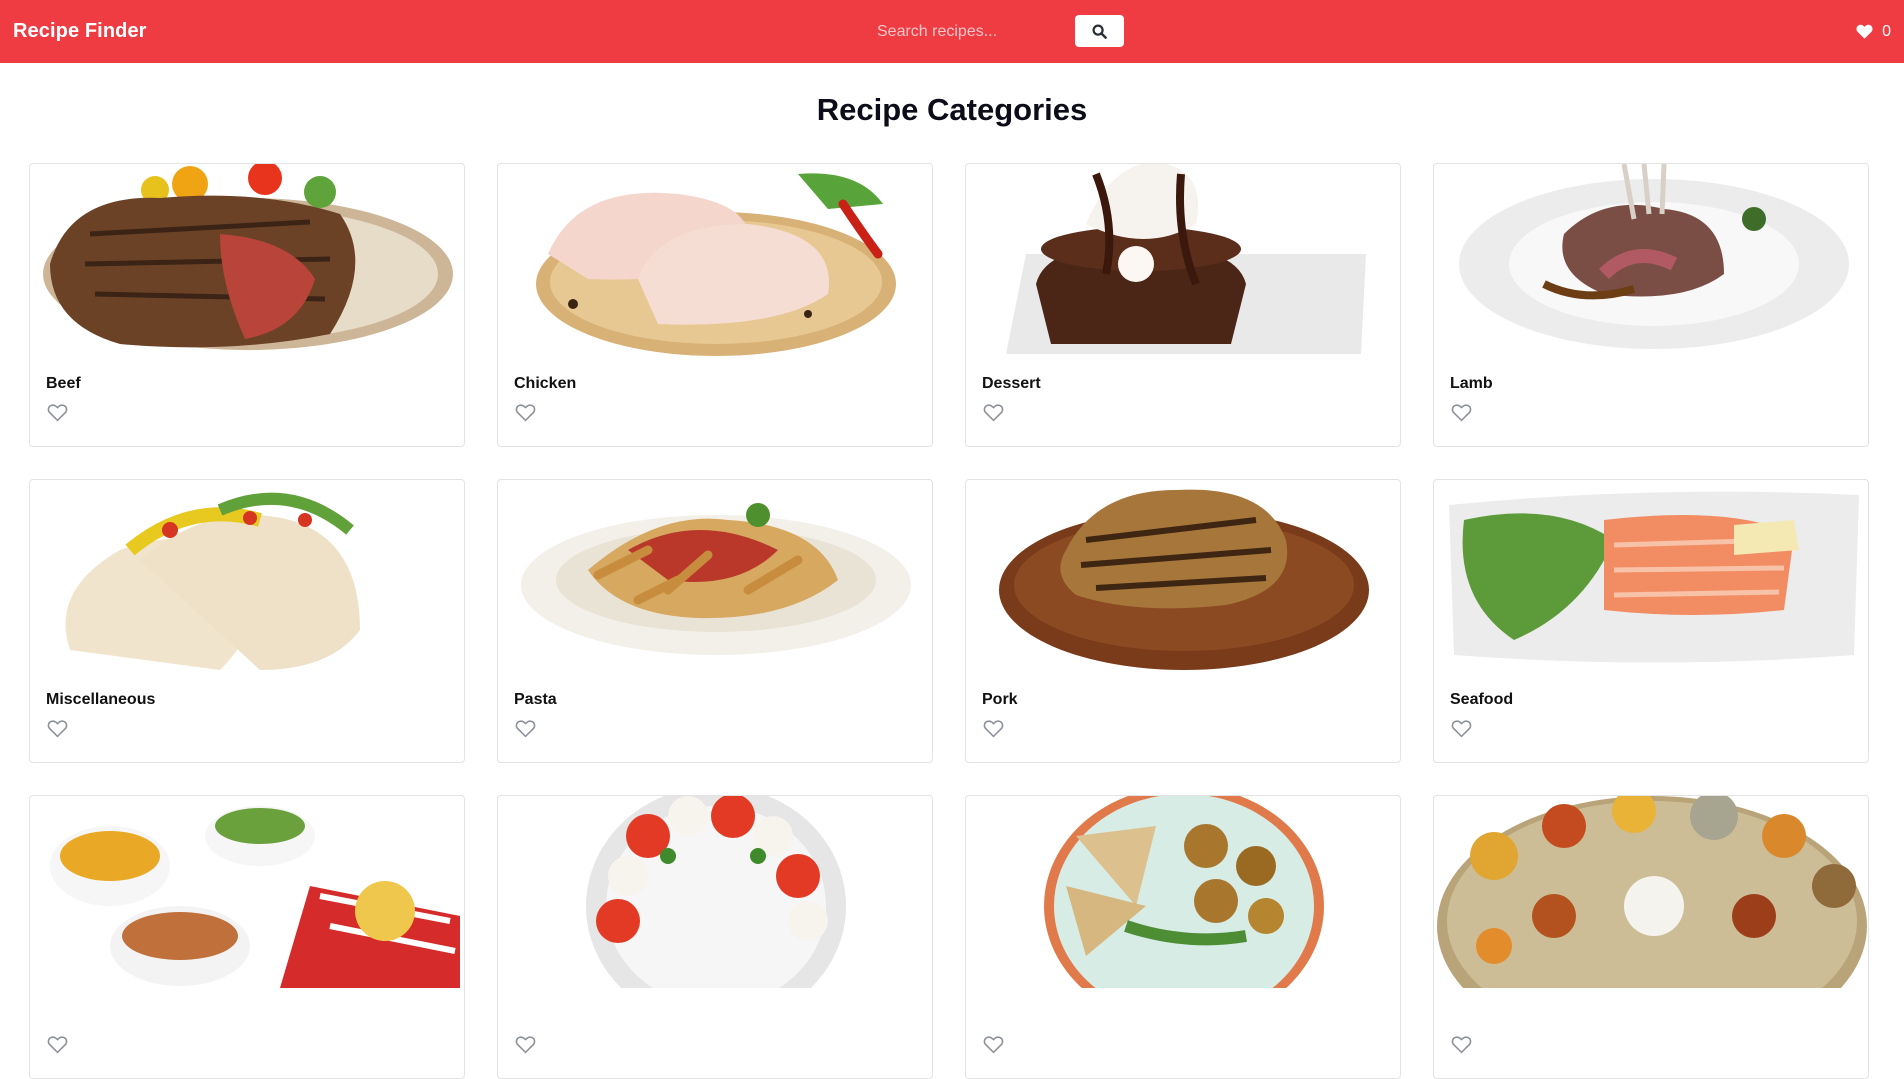  I want to click on category-card-pasta: Pasta, so click(715, 621).